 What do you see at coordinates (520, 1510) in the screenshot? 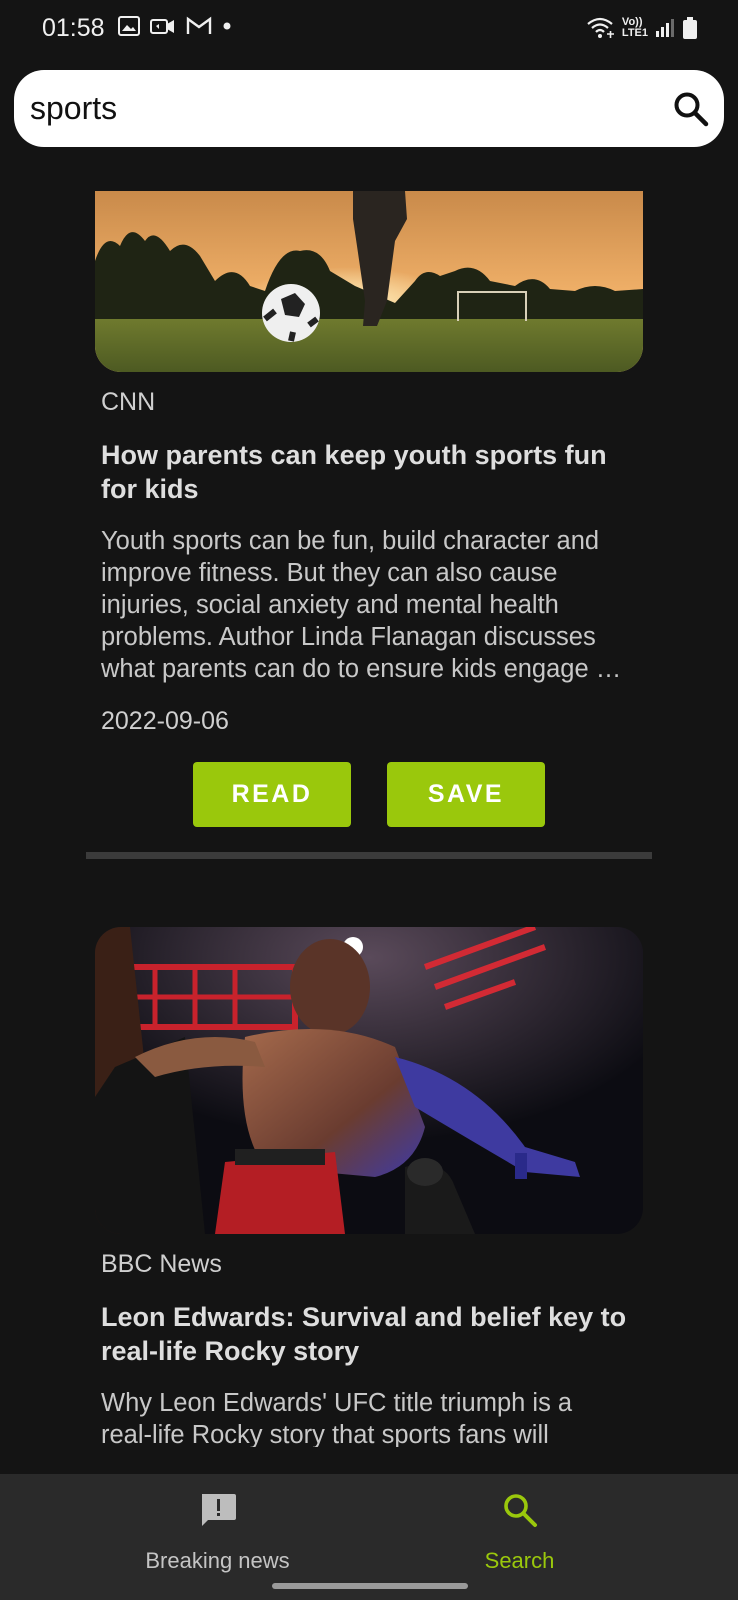
I see `search-icon` at bounding box center [520, 1510].